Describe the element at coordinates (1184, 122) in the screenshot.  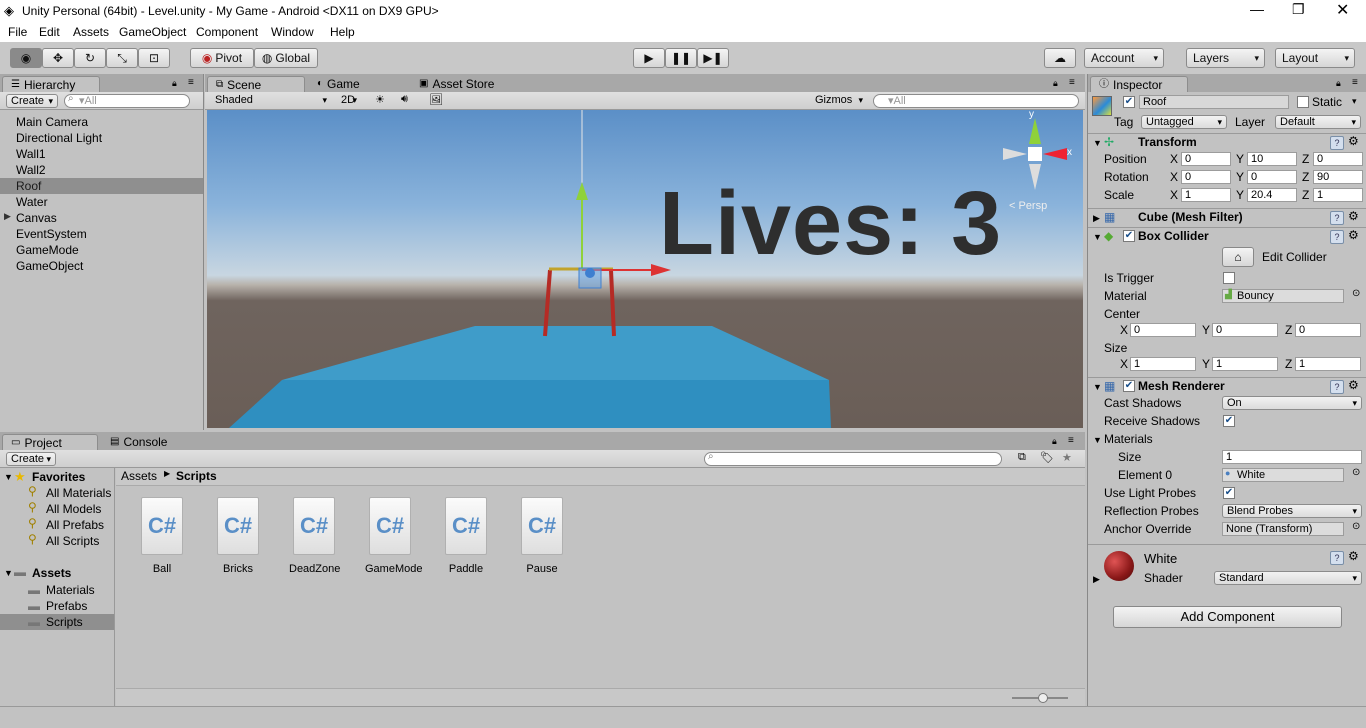
I see `tag-dropdown: Untagged` at that location.